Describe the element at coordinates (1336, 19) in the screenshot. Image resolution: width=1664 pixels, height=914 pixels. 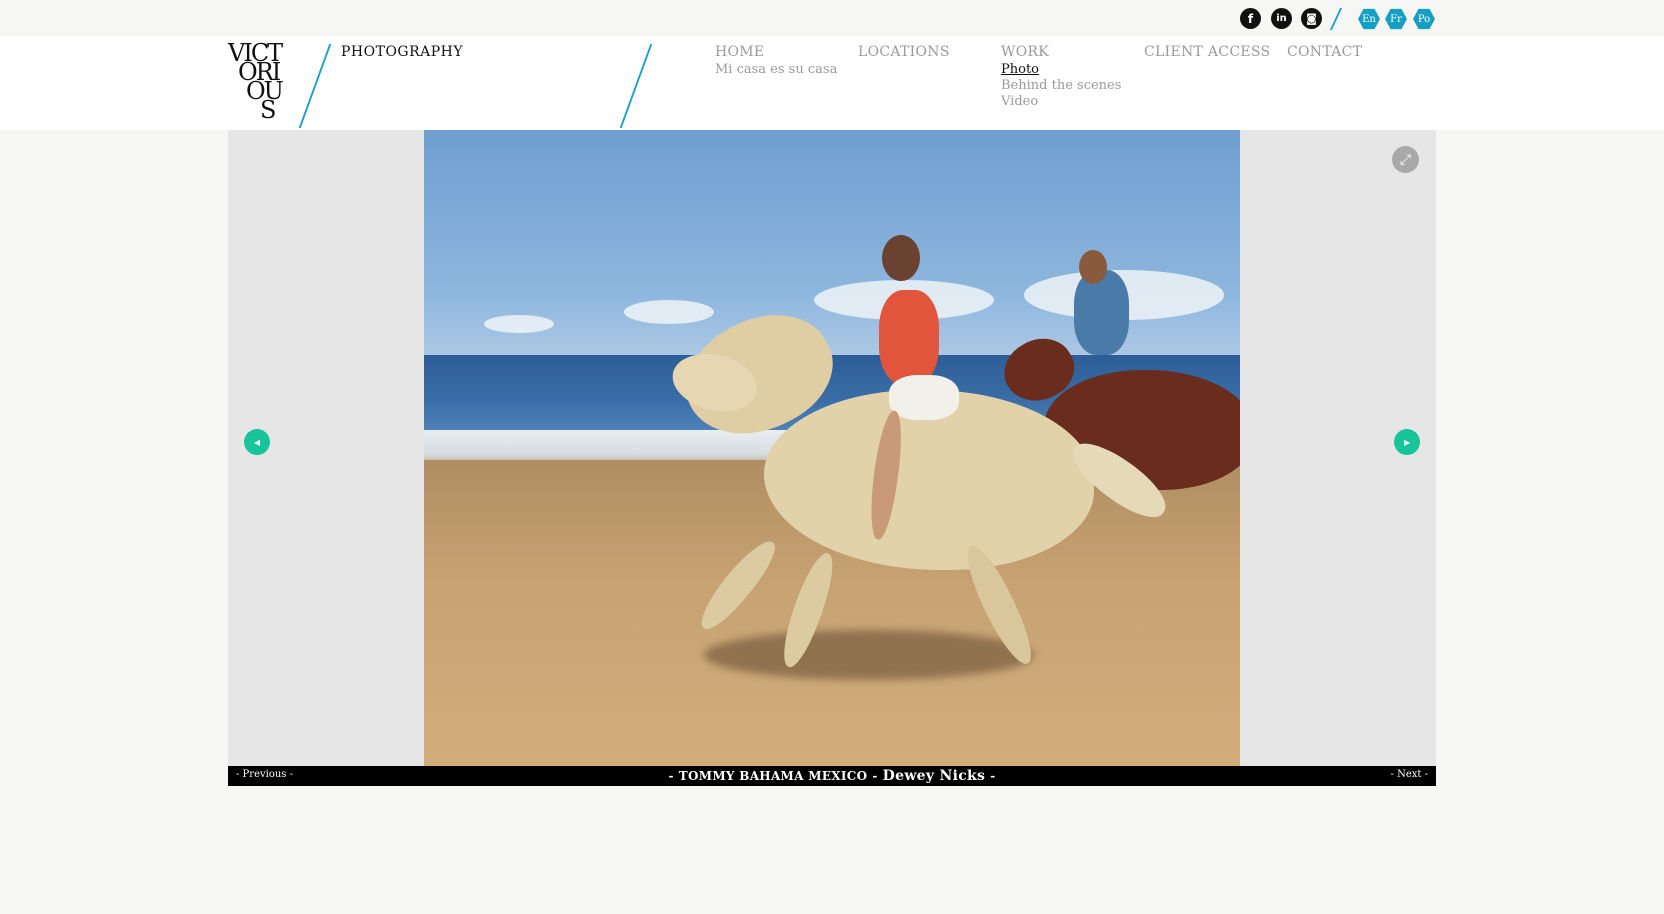
I see `divider-slash` at that location.